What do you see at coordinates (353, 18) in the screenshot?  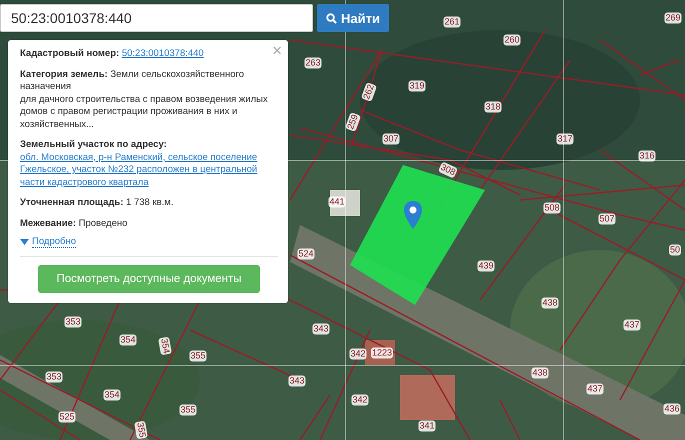 I see `search-button: Найти` at bounding box center [353, 18].